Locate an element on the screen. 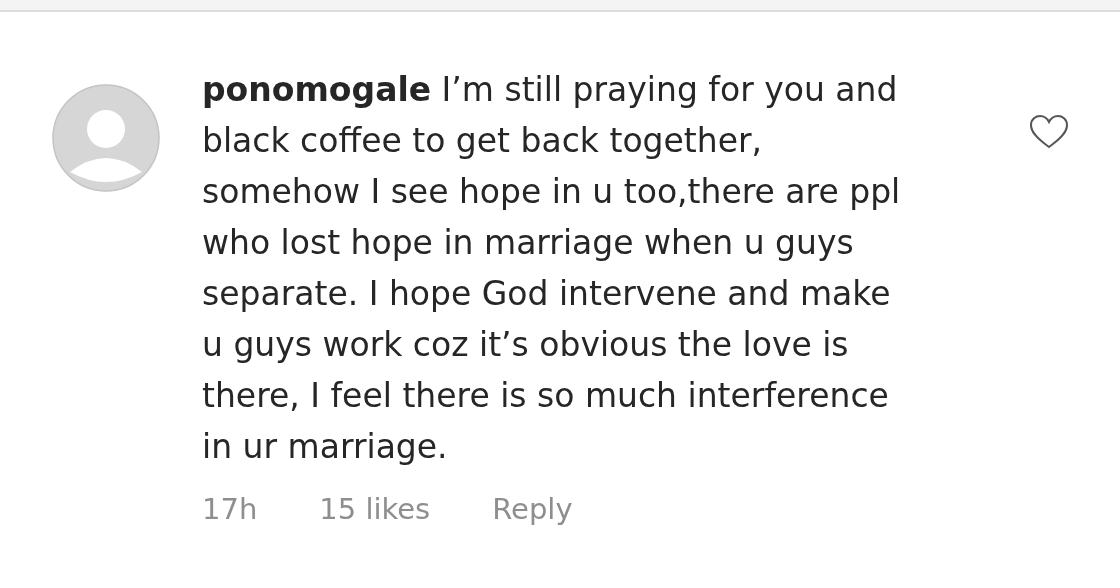 This screenshot has height=588, width=1120. likes-count: 15 likes is located at coordinates (375, 509).